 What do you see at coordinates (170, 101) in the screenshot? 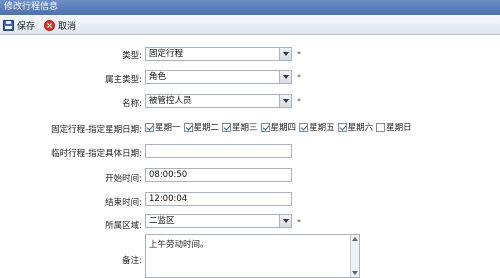
I see `name-value: 被管控人员` at bounding box center [170, 101].